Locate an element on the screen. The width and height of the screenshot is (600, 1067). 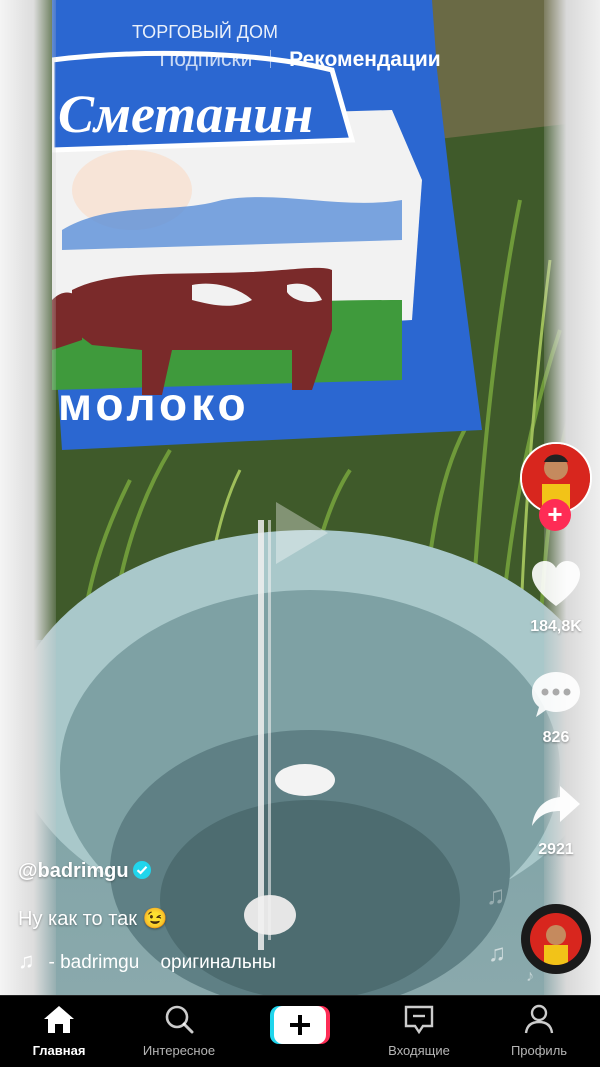
comment-count: 826 is located at coordinates (556, 737).